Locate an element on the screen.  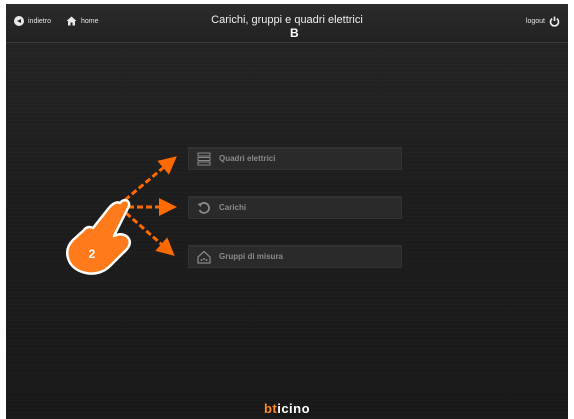
house-meter-icon is located at coordinates (204, 257).